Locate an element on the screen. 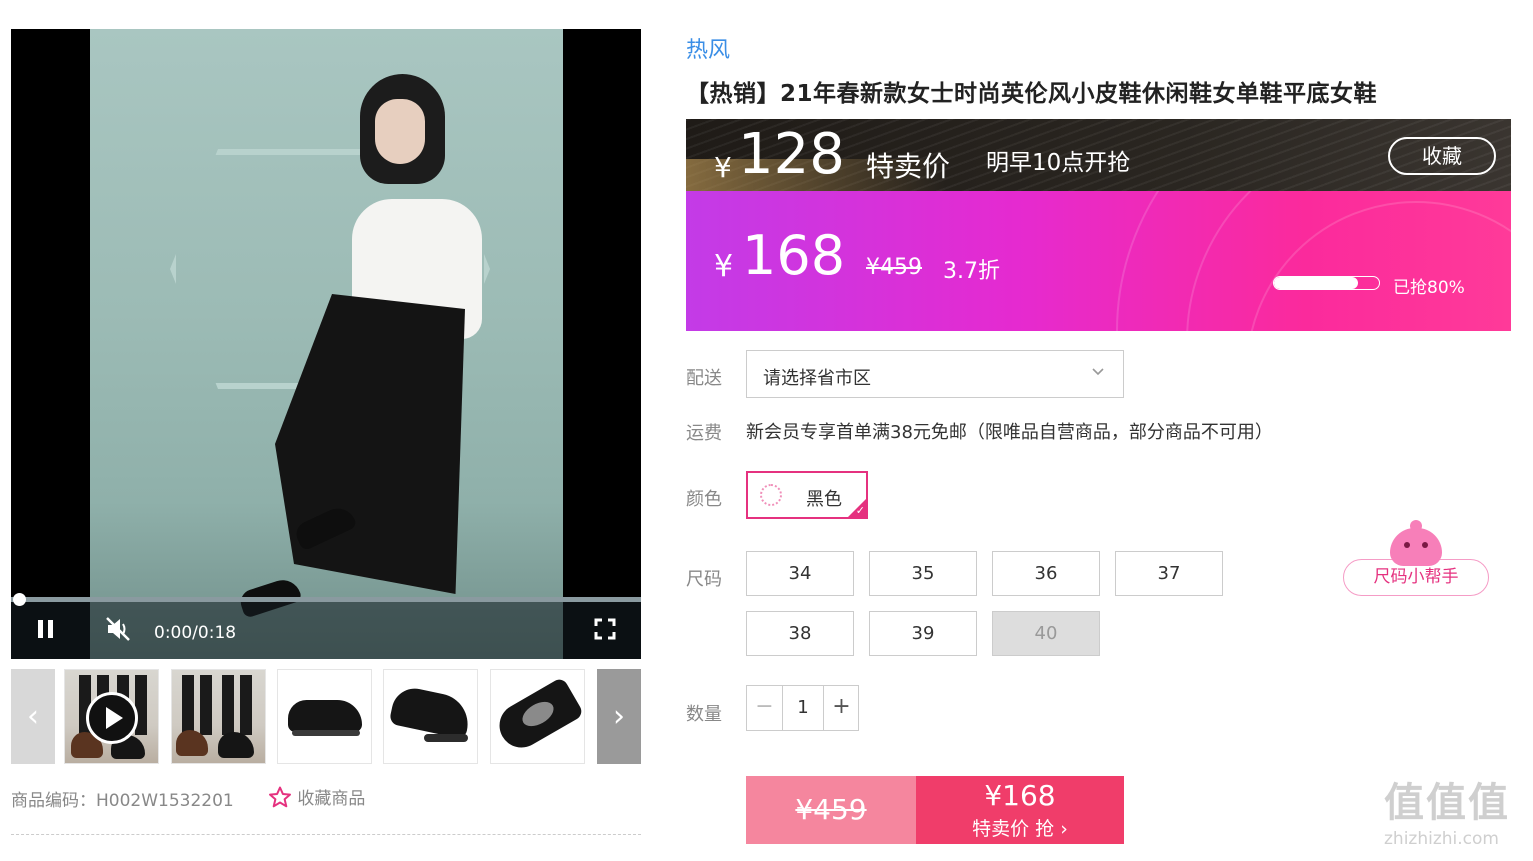 The image size is (1533, 861). watermark: 值值值 zhizhizhi.com is located at coordinates (1447, 816).